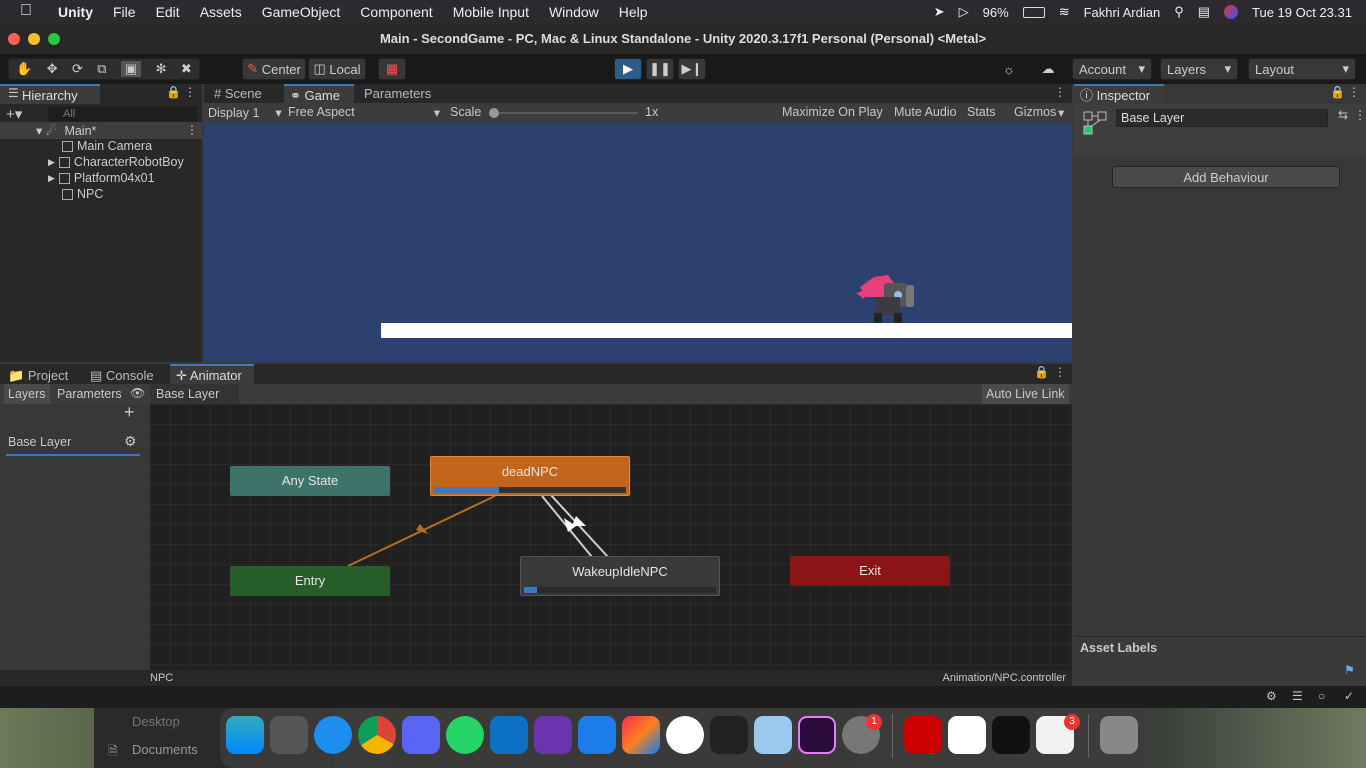  I want to click on spotlight-icon: ⚲, so click(1179, 12).